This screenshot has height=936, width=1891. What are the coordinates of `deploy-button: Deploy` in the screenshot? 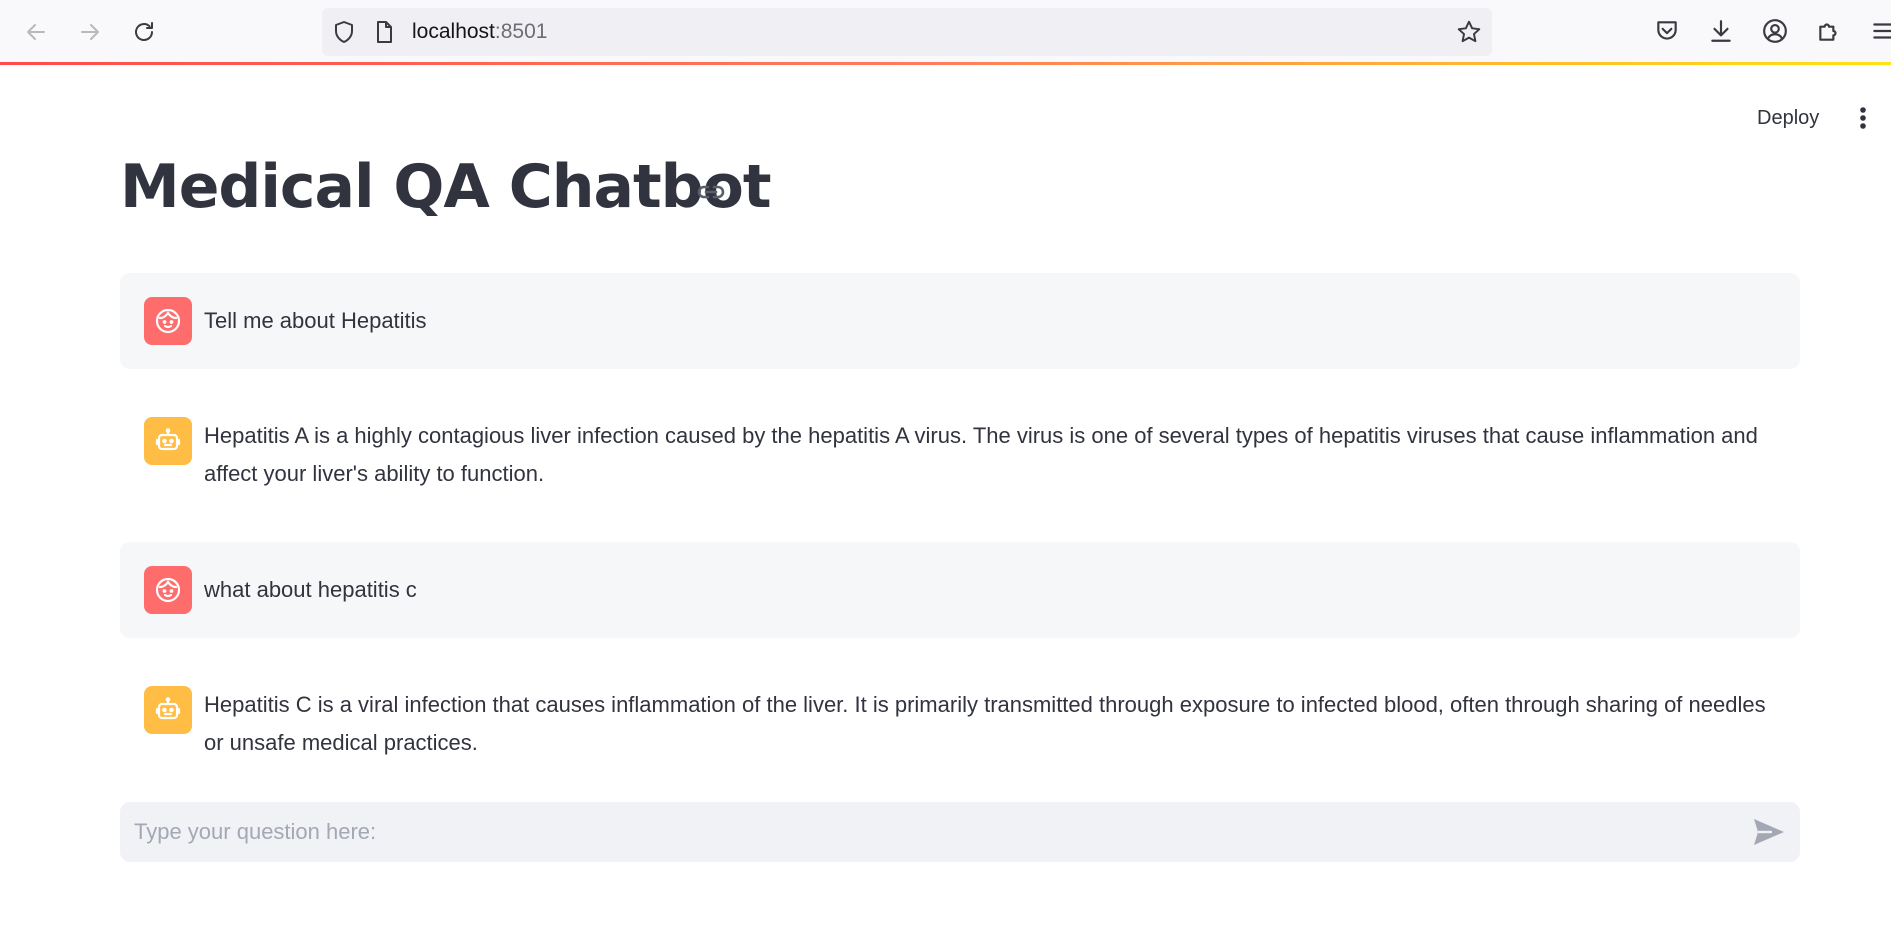 It's located at (1788, 118).